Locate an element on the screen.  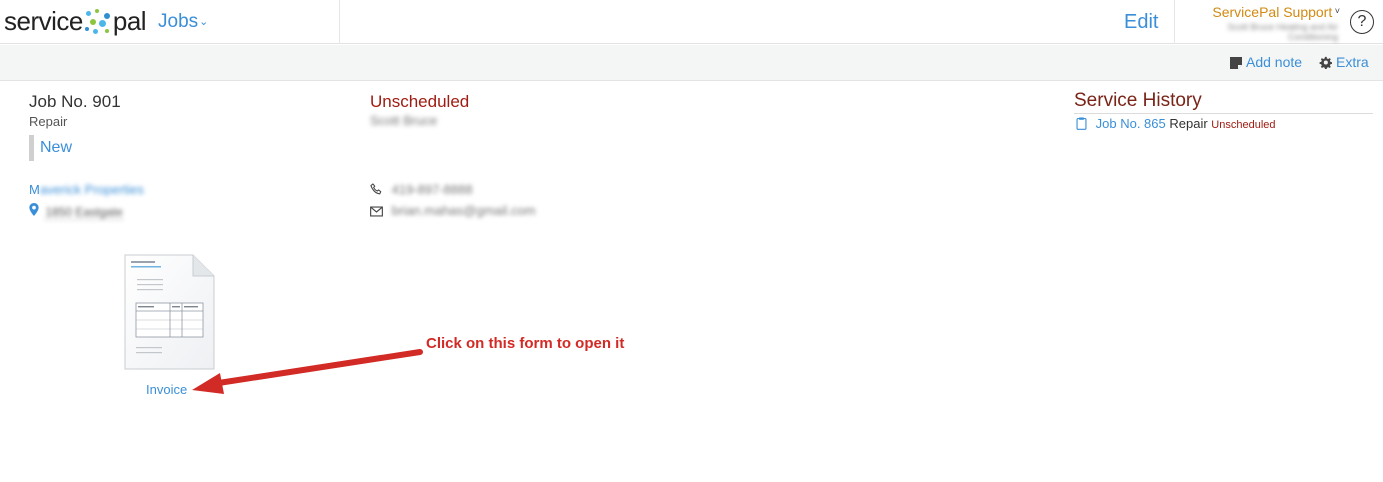
extra-label: Extra is located at coordinates (1352, 62).